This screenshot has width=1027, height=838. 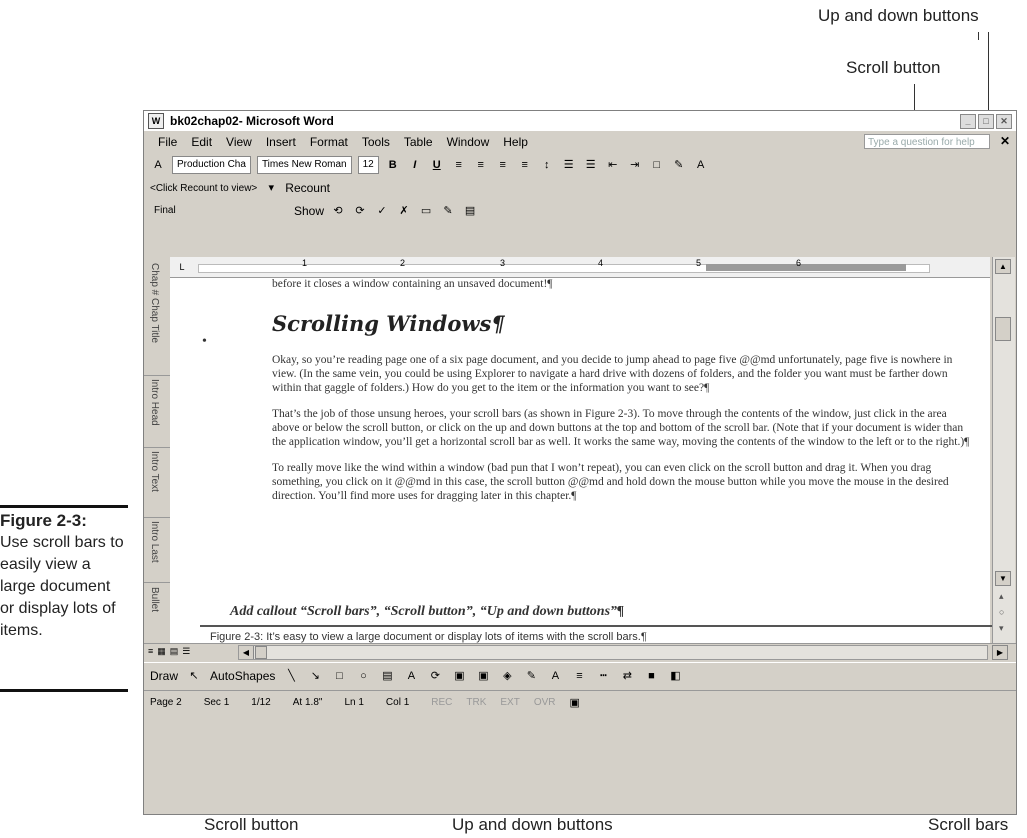 What do you see at coordinates (468, 142) in the screenshot?
I see `menu-window: Window` at bounding box center [468, 142].